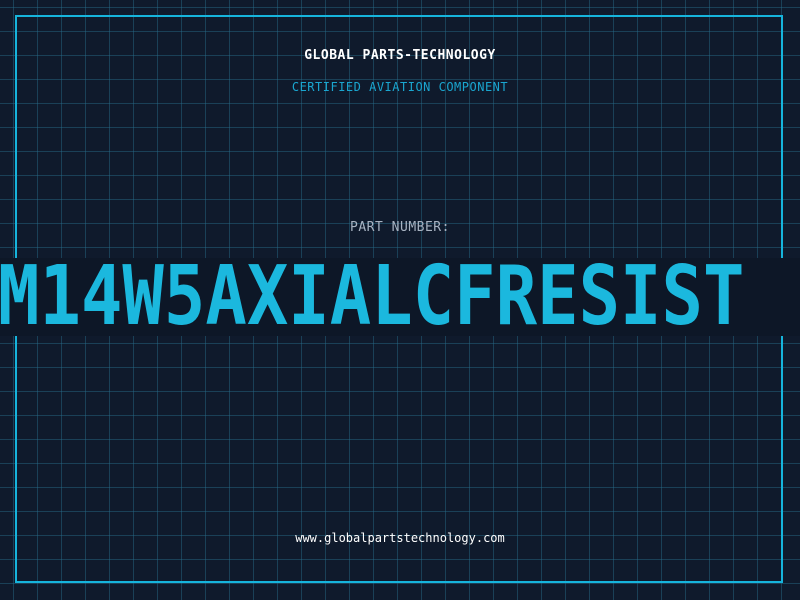  Describe the element at coordinates (400, 227) in the screenshot. I see `part-number-label: PART NUMBER:` at that location.